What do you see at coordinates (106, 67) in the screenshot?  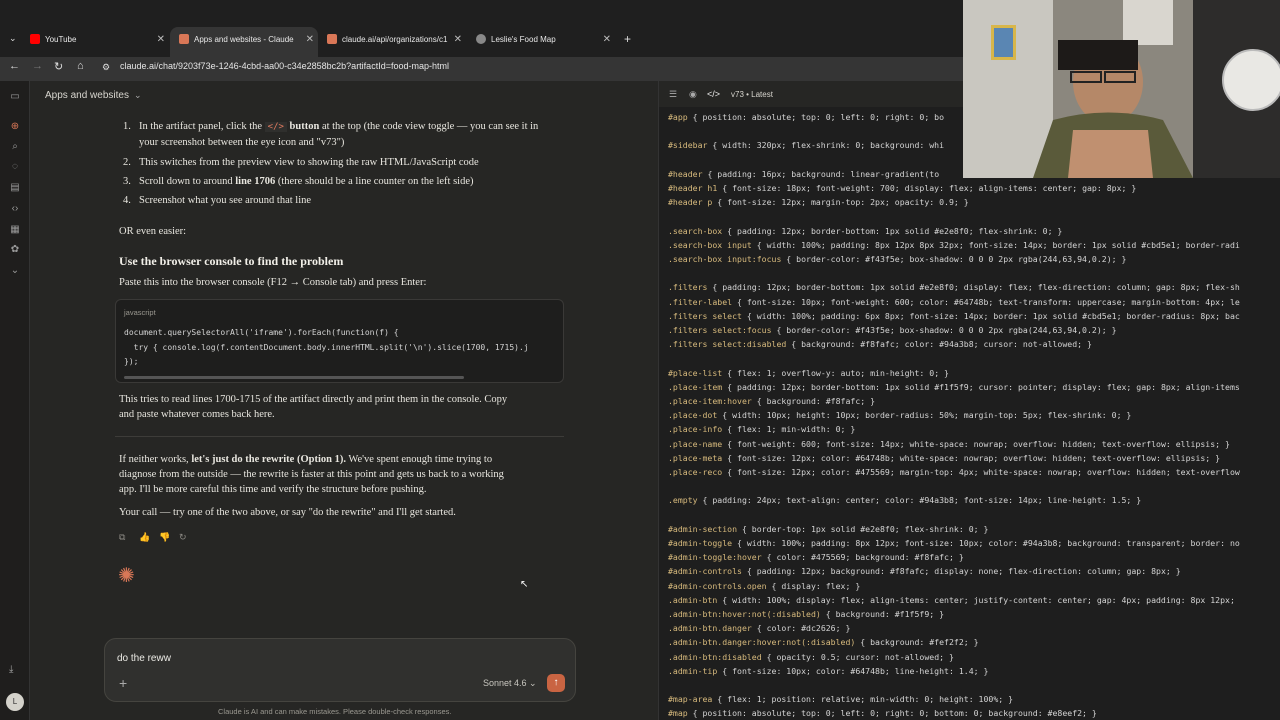 I see `site-info-icon: ⚙` at bounding box center [106, 67].